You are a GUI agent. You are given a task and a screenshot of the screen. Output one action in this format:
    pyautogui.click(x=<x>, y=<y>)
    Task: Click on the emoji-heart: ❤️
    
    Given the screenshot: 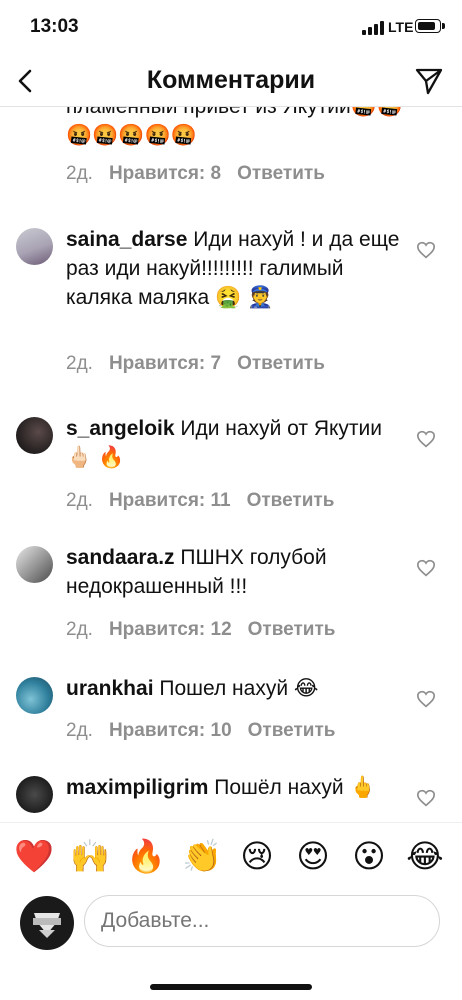 What is the action you would take?
    pyautogui.click(x=34, y=856)
    